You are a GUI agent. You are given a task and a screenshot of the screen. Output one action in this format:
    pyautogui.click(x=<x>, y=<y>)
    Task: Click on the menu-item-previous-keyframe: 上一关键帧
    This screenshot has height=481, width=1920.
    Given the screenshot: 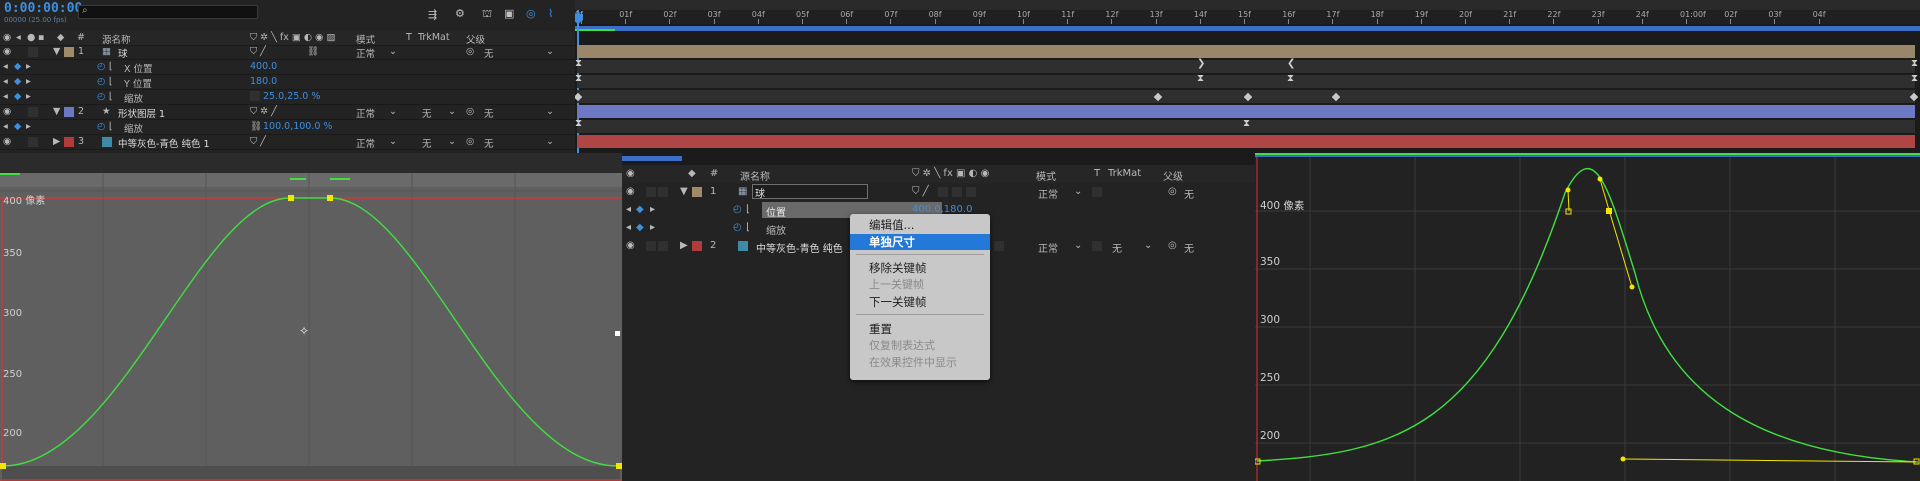 What is the action you would take?
    pyautogui.click(x=920, y=285)
    